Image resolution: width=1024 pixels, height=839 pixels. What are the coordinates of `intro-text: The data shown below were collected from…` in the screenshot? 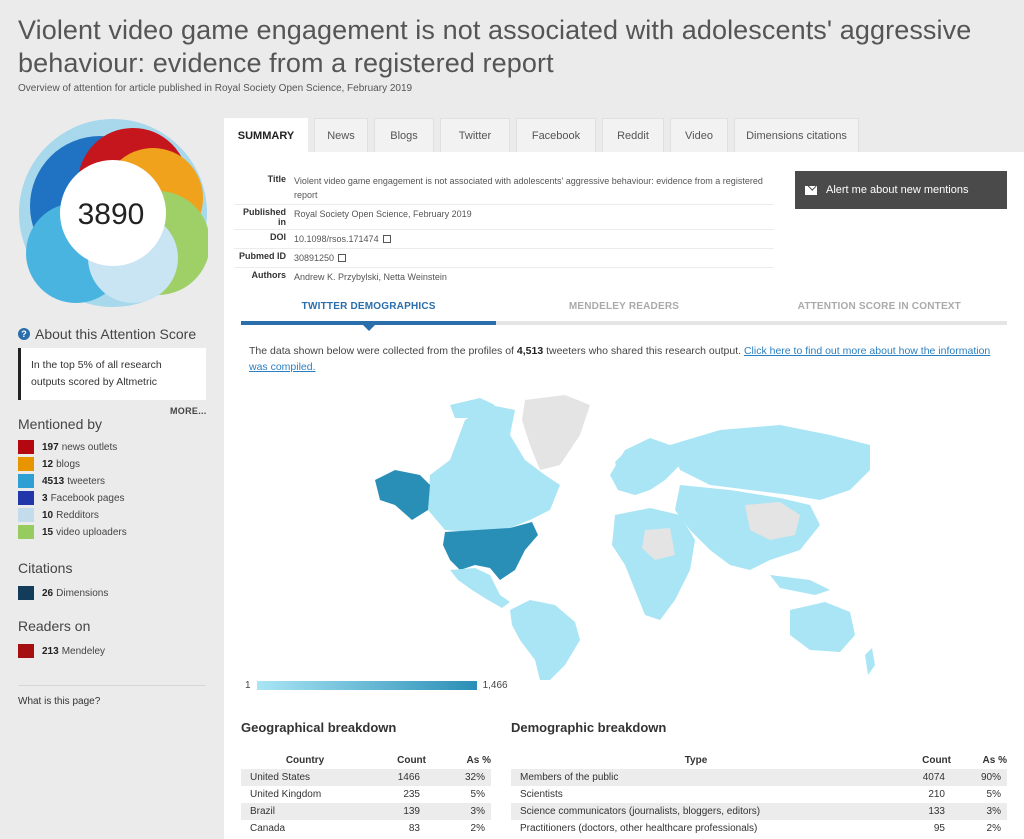 It's located at (383, 351).